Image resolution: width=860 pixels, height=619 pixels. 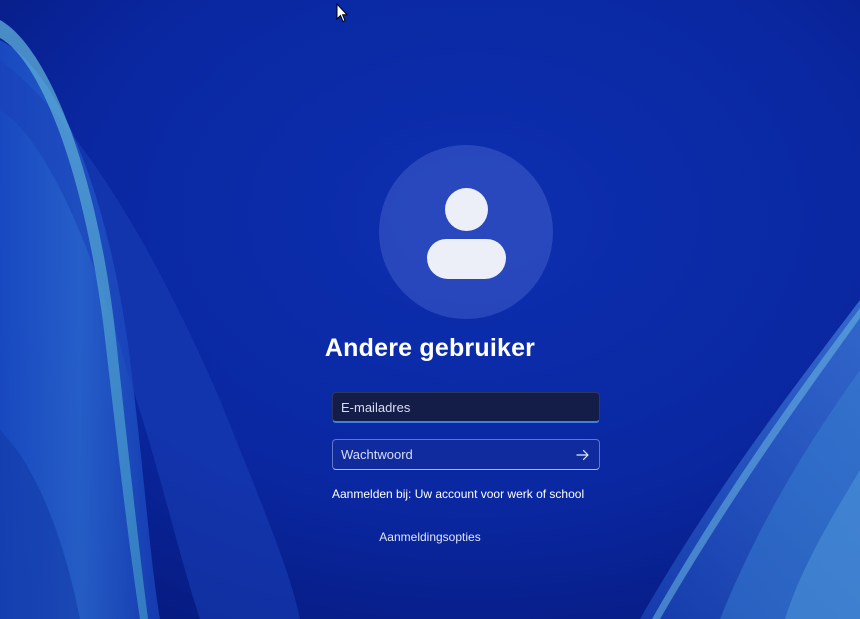 I want to click on email-field-container, so click(x=466, y=407).